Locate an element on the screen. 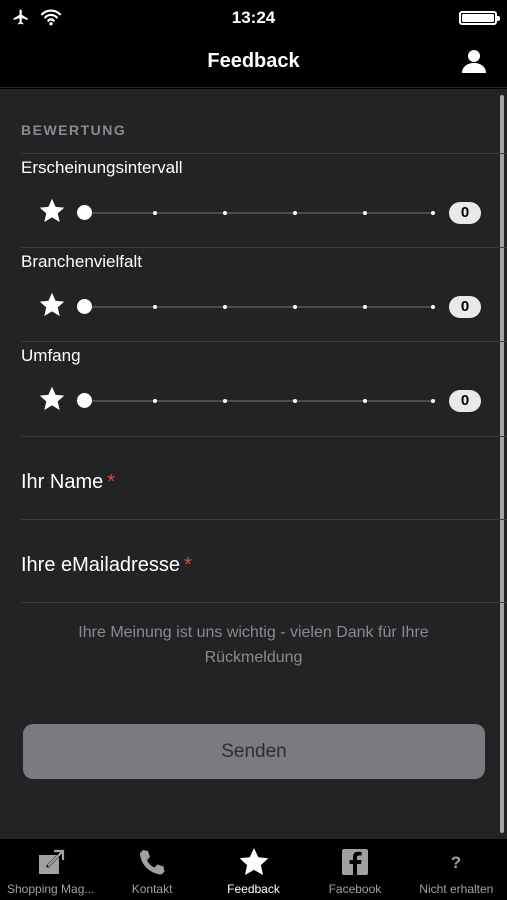  name-field: Ihr Name * is located at coordinates (68, 482).